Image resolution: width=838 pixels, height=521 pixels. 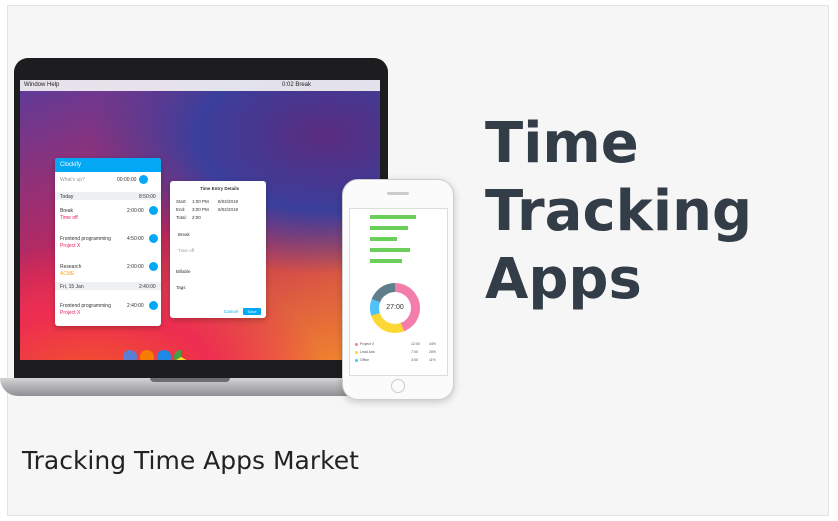 I want to click on entry-name: Research, so click(x=71, y=267).